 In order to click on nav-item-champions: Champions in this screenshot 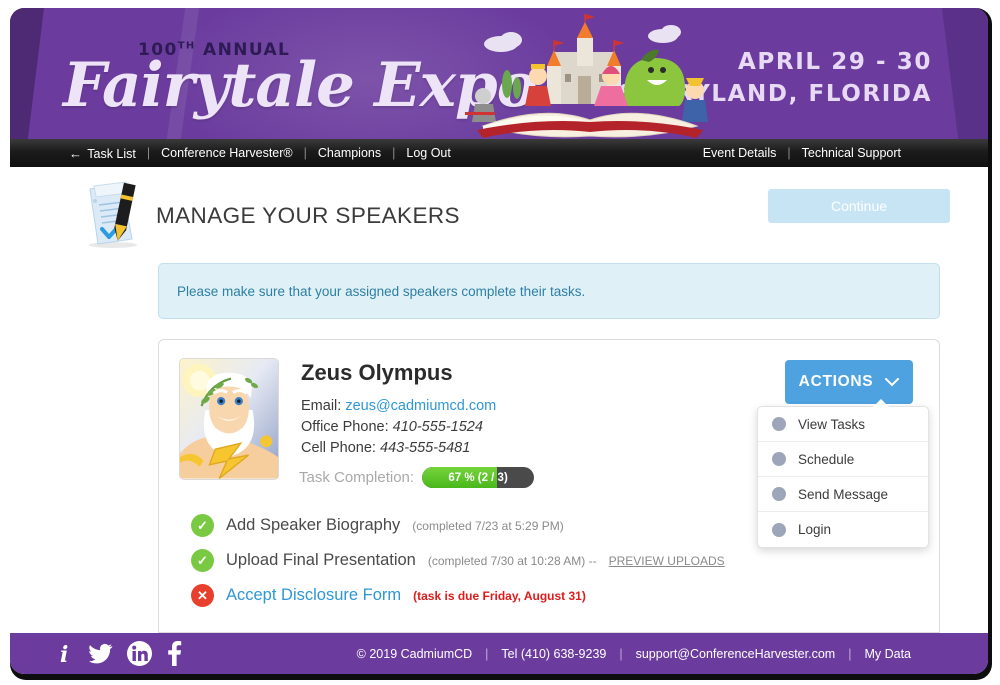, I will do `click(349, 153)`.